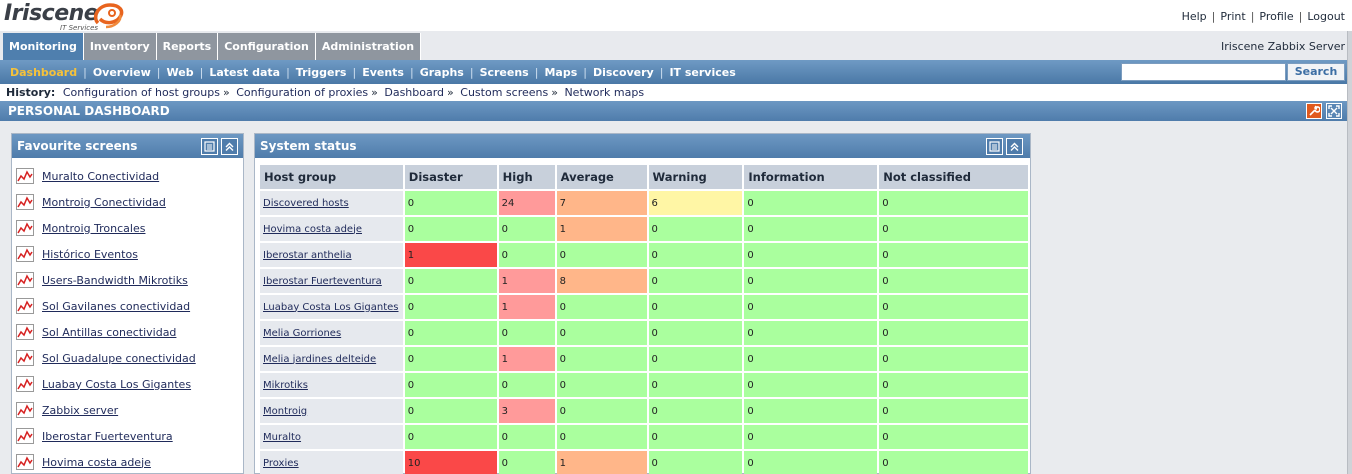 The image size is (1352, 474). Describe the element at coordinates (368, 46) in the screenshot. I see `tab-administration: Administration` at that location.